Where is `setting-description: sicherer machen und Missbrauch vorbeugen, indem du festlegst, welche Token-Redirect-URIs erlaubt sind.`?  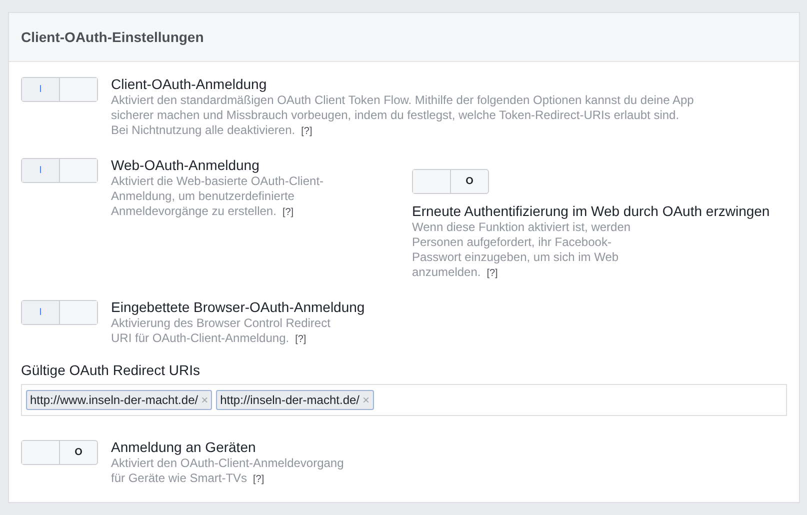 setting-description: sicherer machen und Missbrauch vorbeugen, indem du festlegst, welche Token-Redirect-URIs erlaubt sind. is located at coordinates (395, 115).